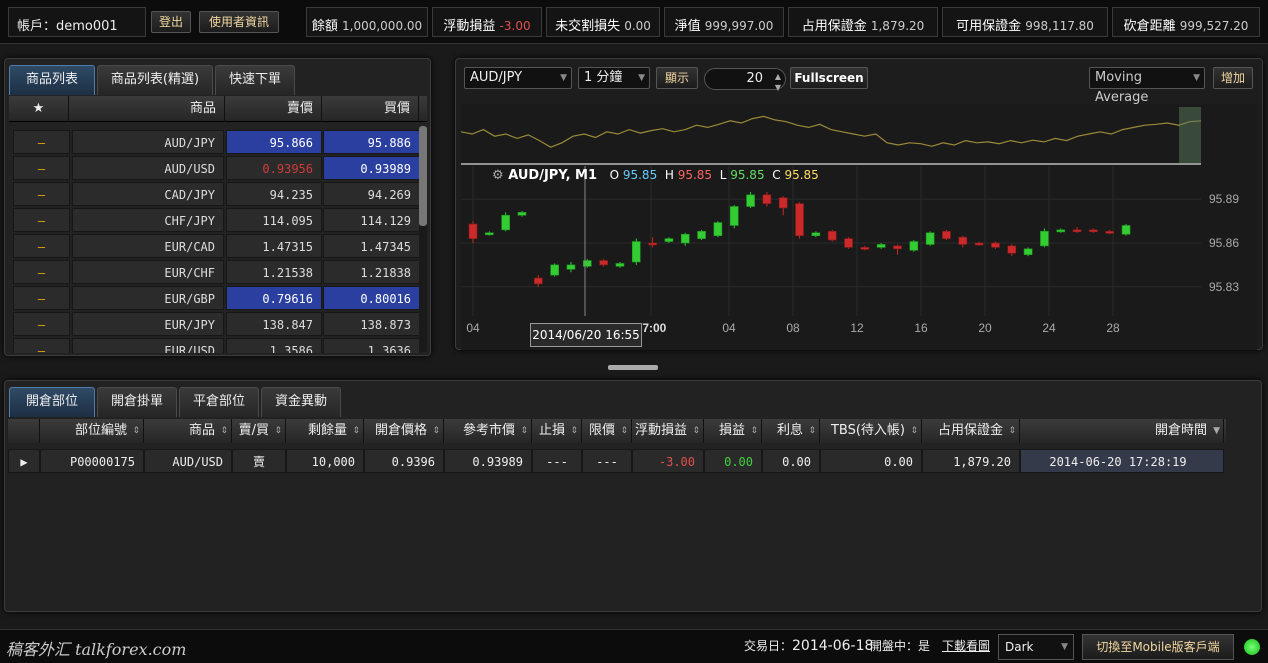  What do you see at coordinates (371, 220) in the screenshot?
I see `buy-price: 114.129` at bounding box center [371, 220].